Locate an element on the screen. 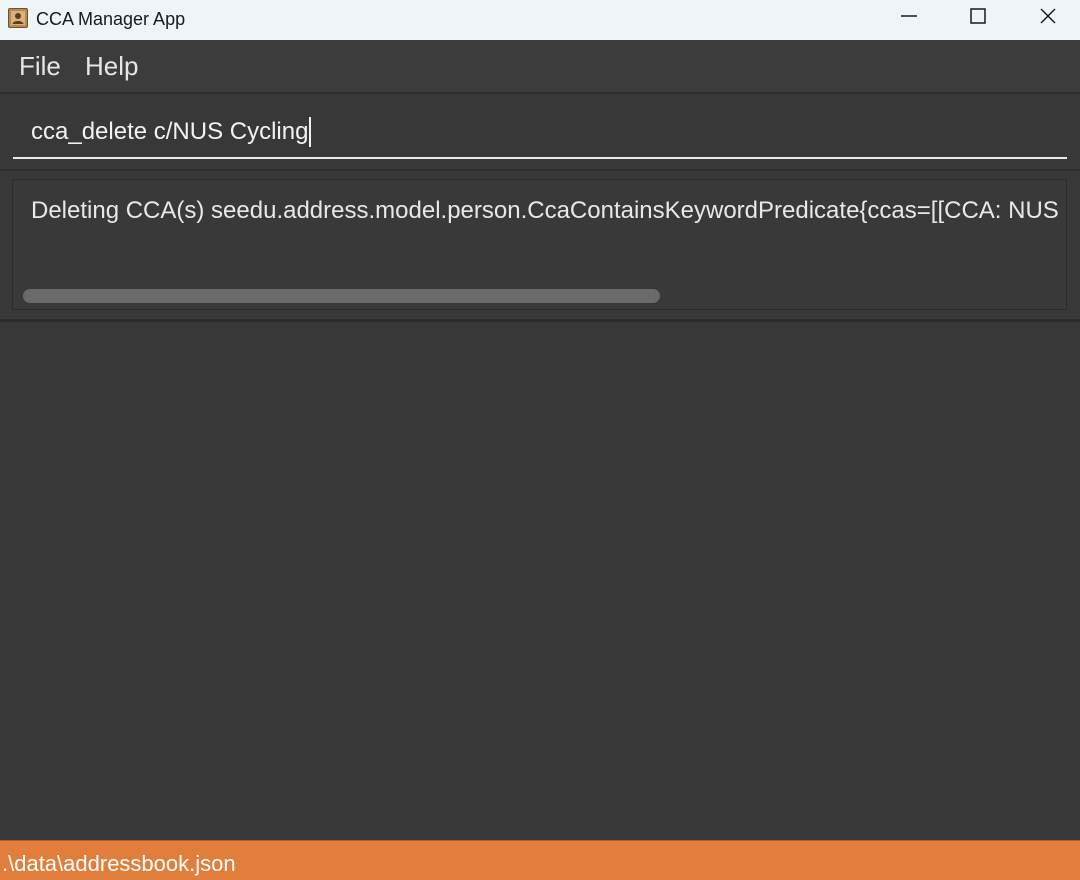 The height and width of the screenshot is (880, 1080). menu-help: Help is located at coordinates (111, 66).